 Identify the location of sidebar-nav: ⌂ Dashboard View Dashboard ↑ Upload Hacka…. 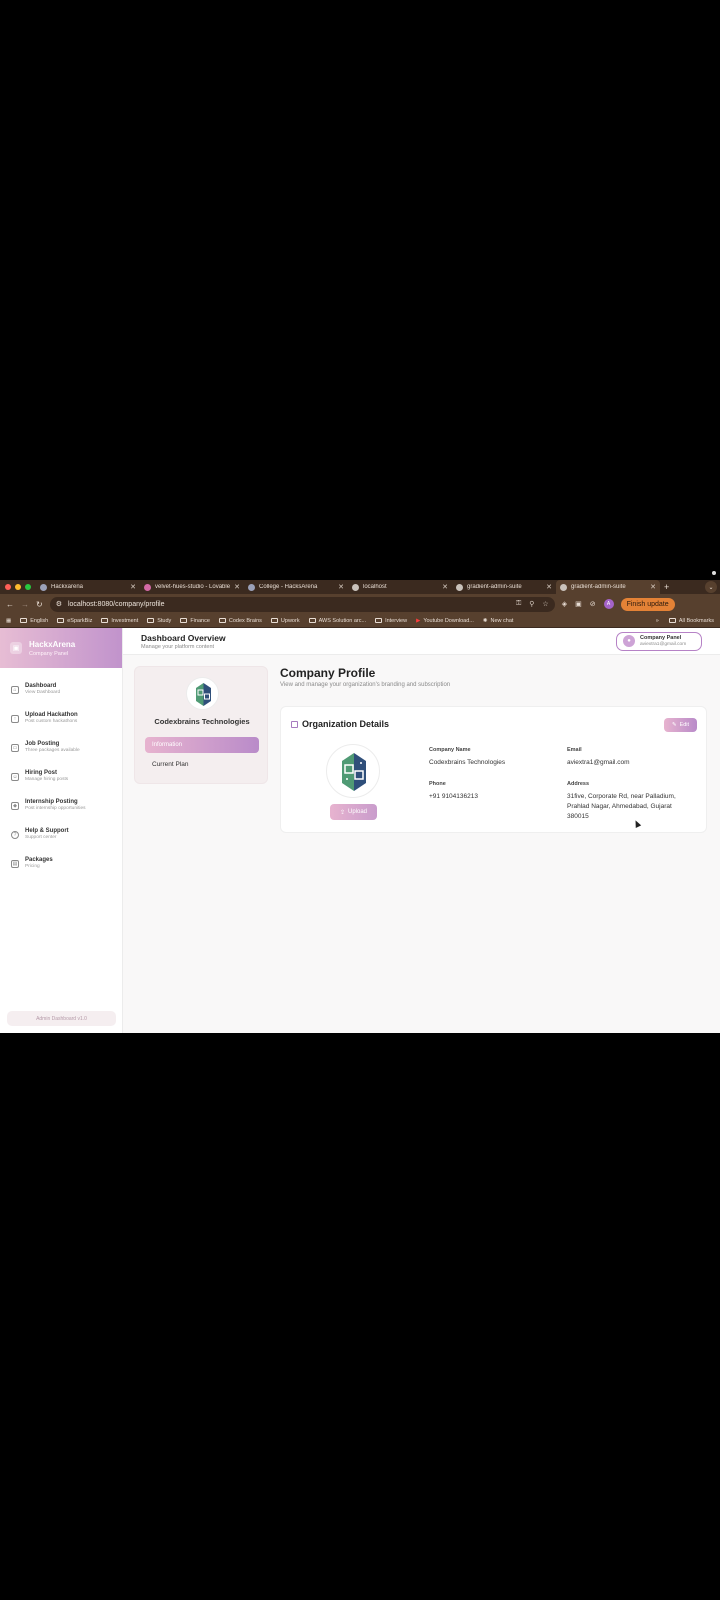
(61, 774).